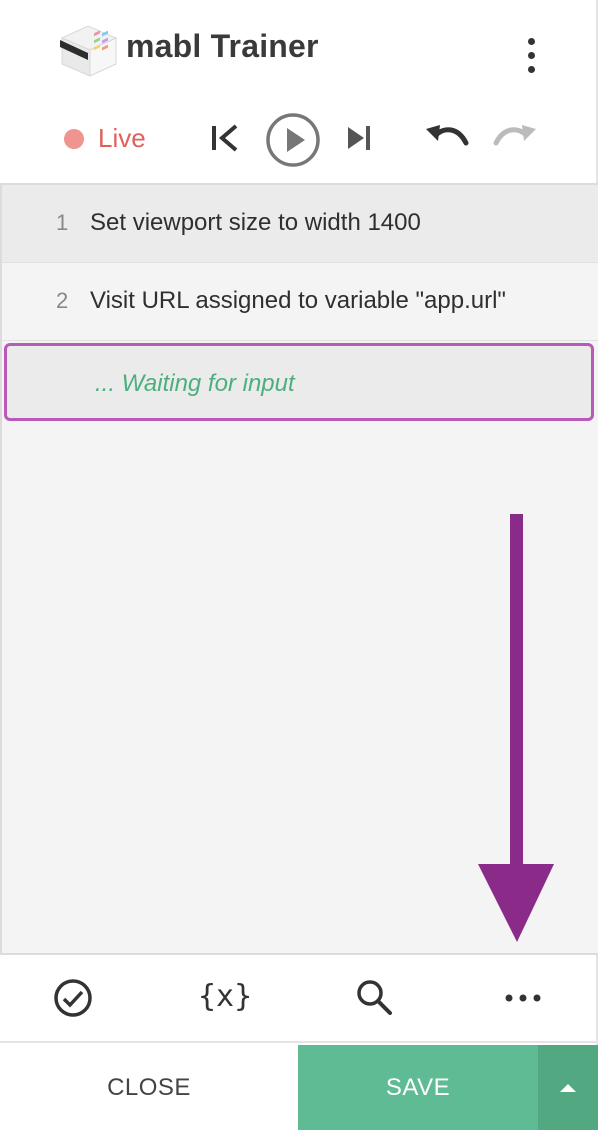  Describe the element at coordinates (532, 56) in the screenshot. I see `kebab-menu-icon` at that location.